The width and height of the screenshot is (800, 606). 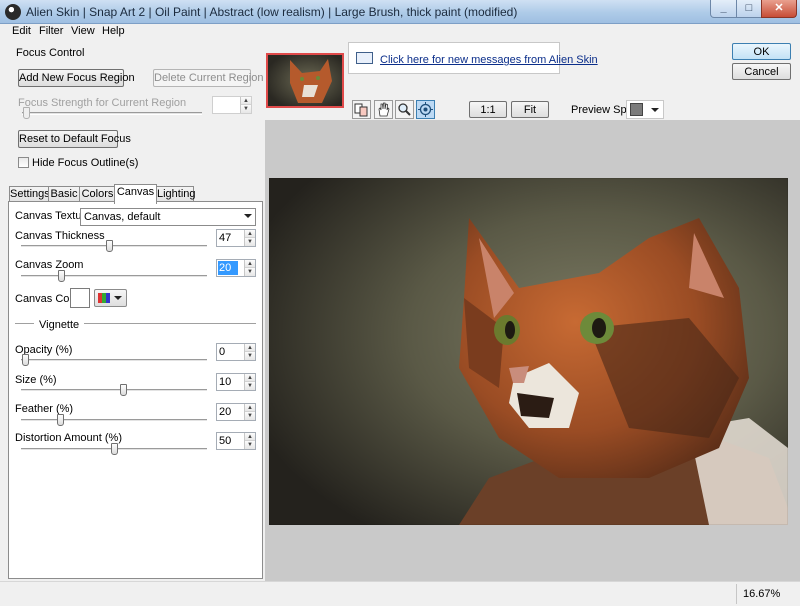 What do you see at coordinates (404, 109) in the screenshot?
I see `zoom-icon` at bounding box center [404, 109].